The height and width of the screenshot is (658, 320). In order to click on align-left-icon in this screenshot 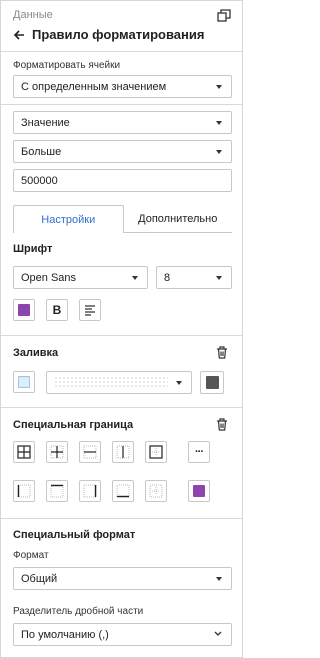, I will do `click(90, 310)`.